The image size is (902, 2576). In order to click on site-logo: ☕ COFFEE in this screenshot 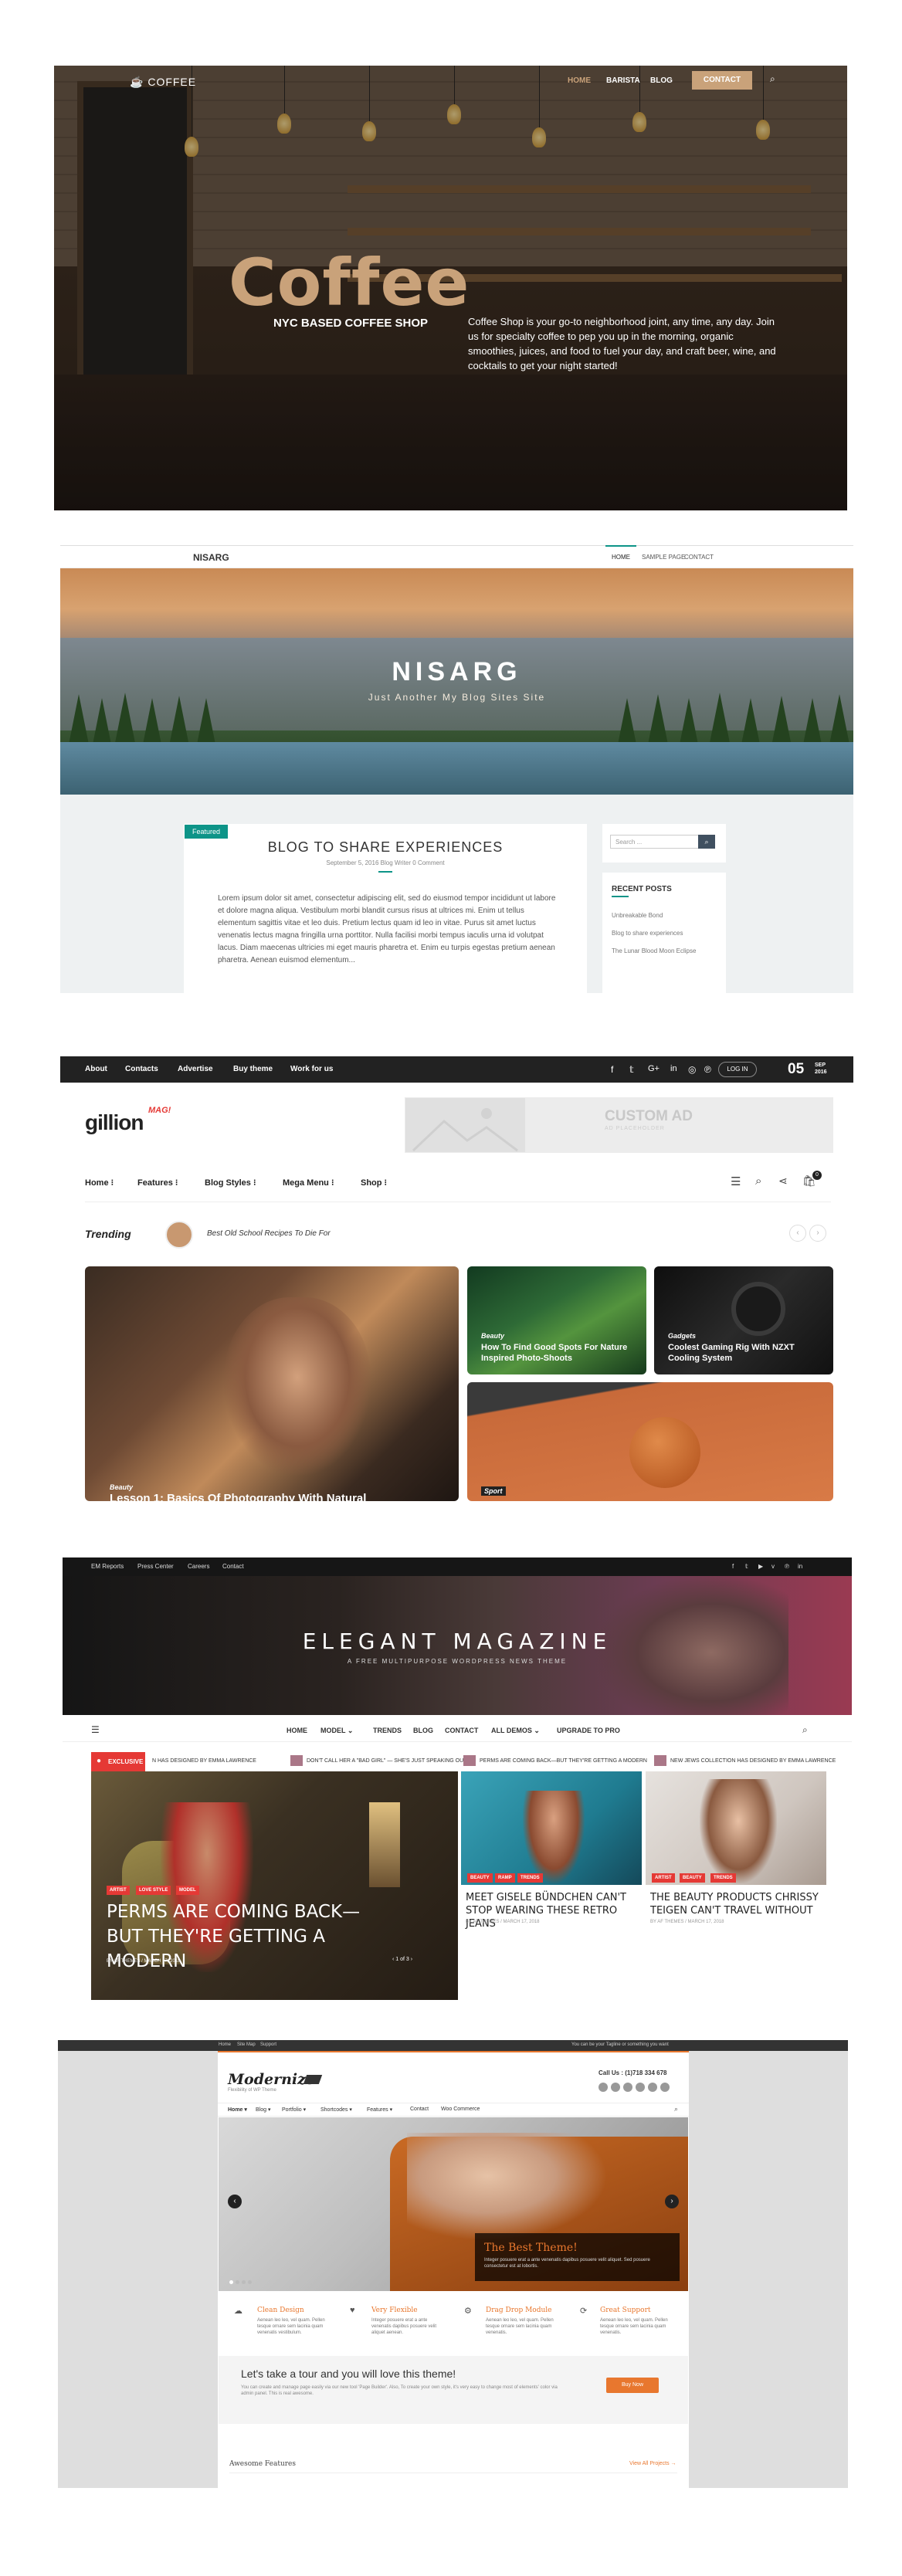, I will do `click(163, 82)`.